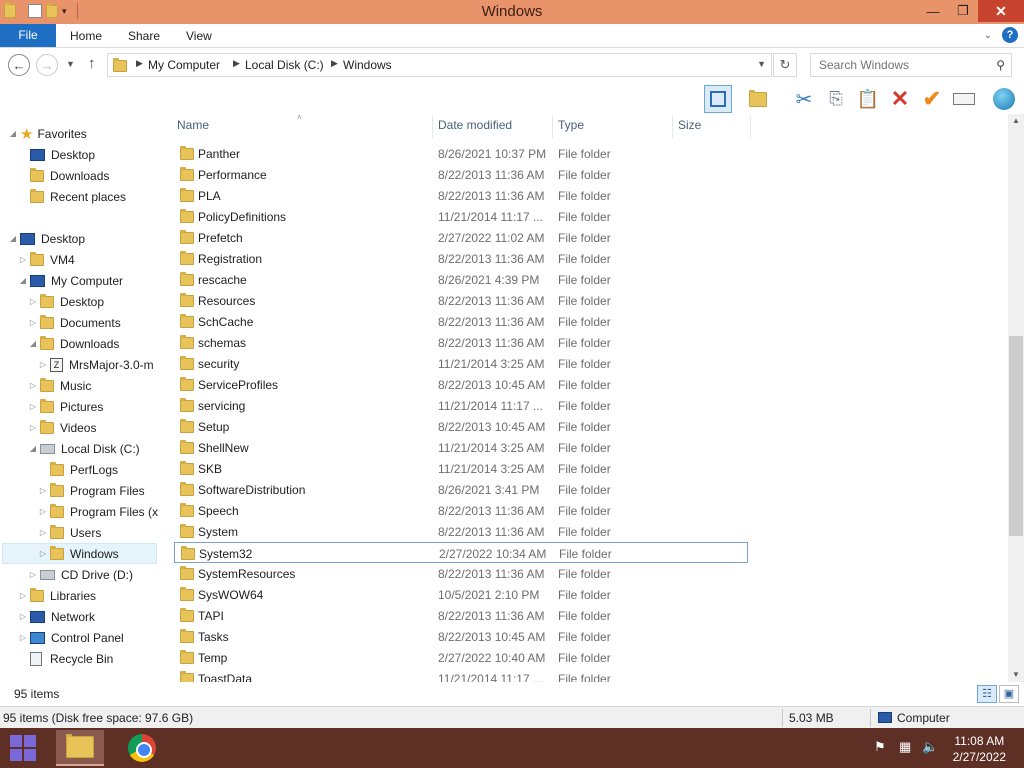  What do you see at coordinates (70, 64) in the screenshot?
I see `recent-locations-icon: ▼` at bounding box center [70, 64].